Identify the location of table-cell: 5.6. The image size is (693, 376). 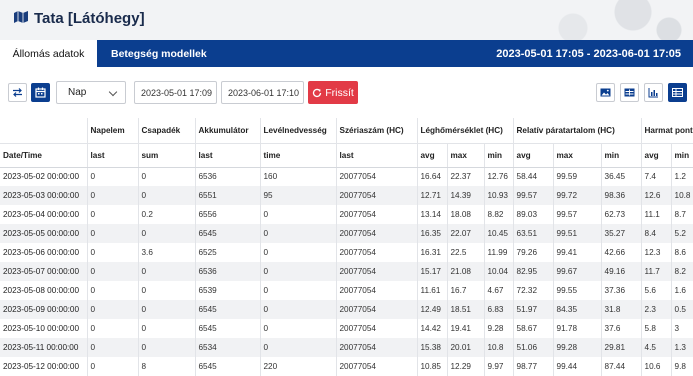
(656, 290).